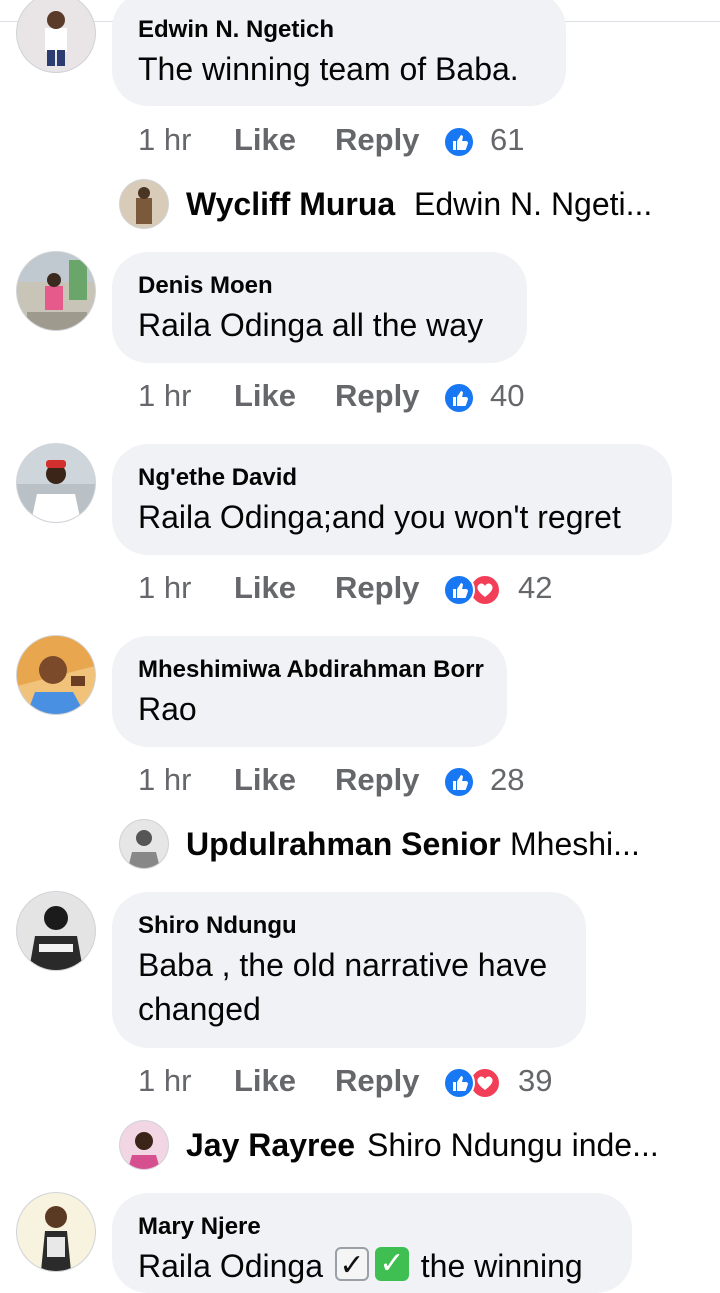  I want to click on reply-author: Wycliff Murua, so click(290, 204).